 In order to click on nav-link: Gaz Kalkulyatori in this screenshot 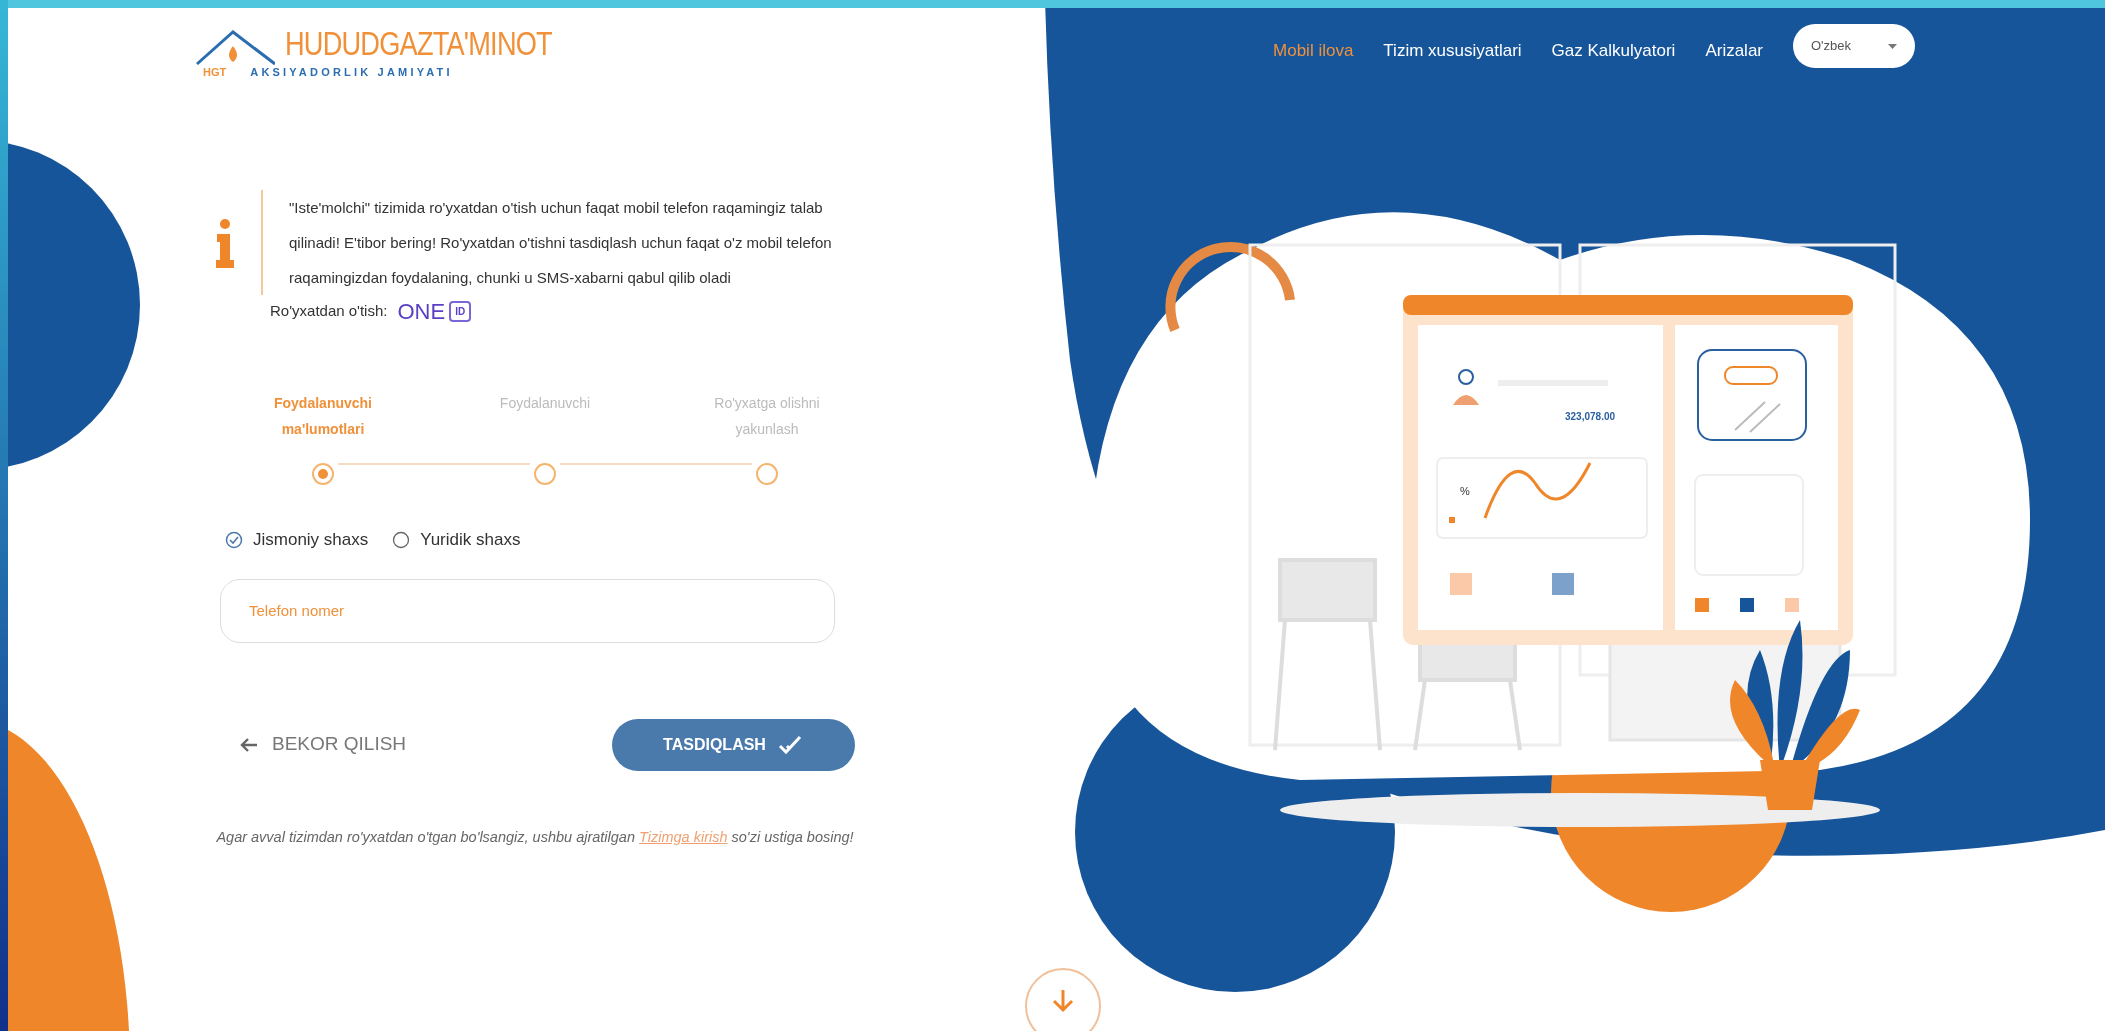, I will do `click(1613, 51)`.